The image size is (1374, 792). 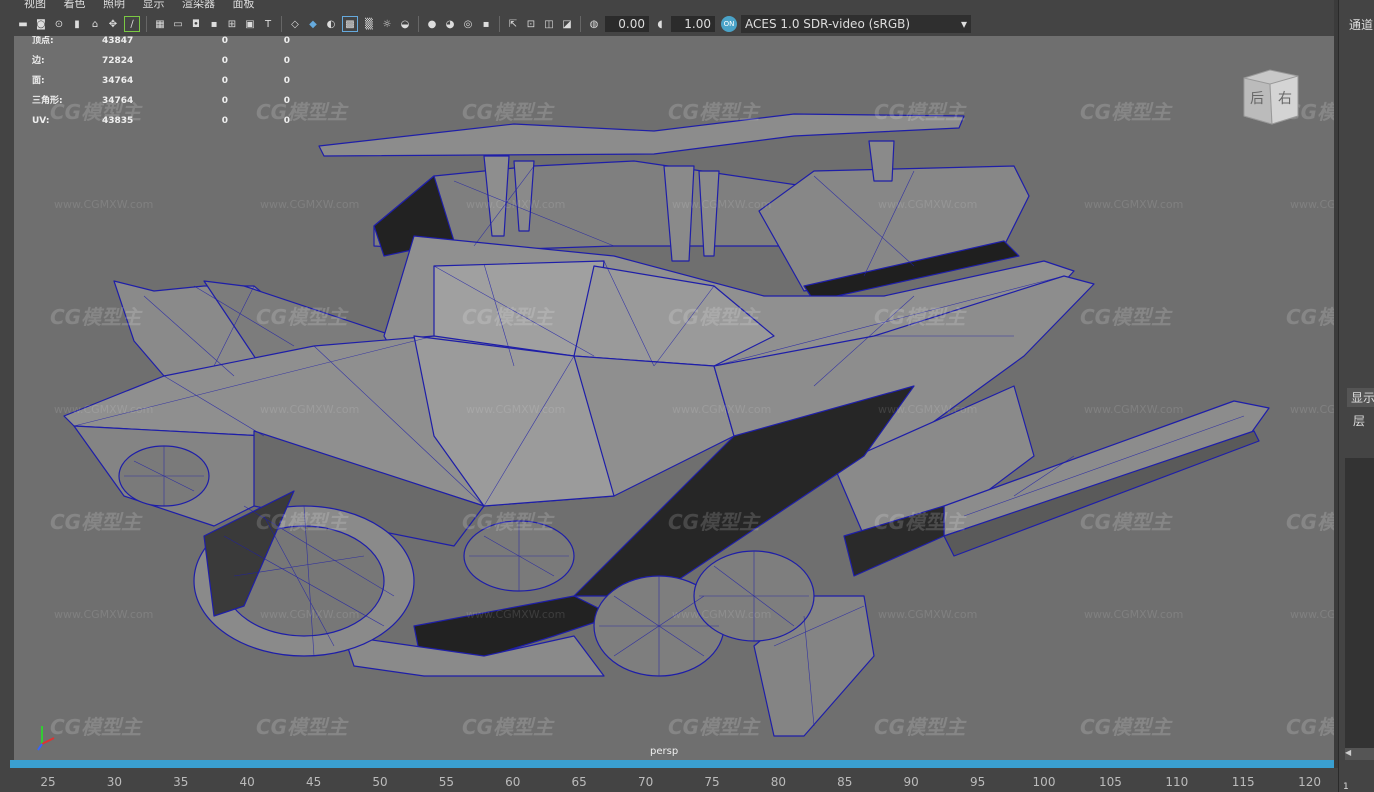 What do you see at coordinates (114, 4) in the screenshot?
I see `menu-lighting: 照明` at bounding box center [114, 4].